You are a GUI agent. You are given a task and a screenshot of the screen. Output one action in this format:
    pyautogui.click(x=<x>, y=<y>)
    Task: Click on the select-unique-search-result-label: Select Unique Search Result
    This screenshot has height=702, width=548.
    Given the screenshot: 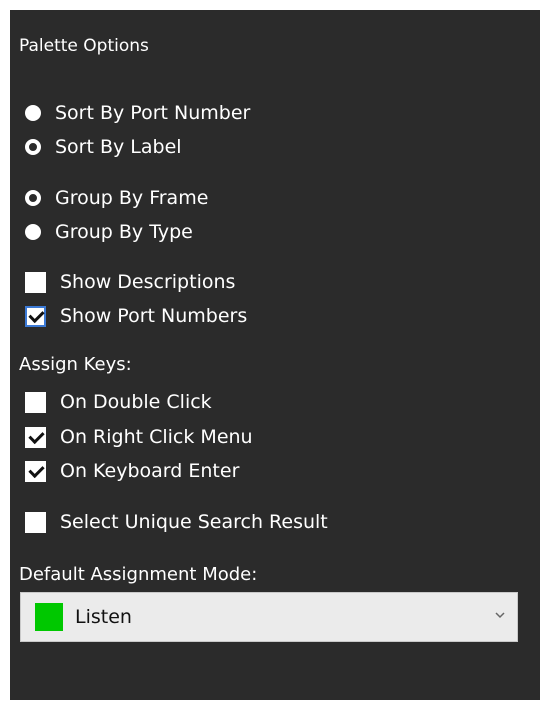 What is the action you would take?
    pyautogui.click(x=194, y=522)
    